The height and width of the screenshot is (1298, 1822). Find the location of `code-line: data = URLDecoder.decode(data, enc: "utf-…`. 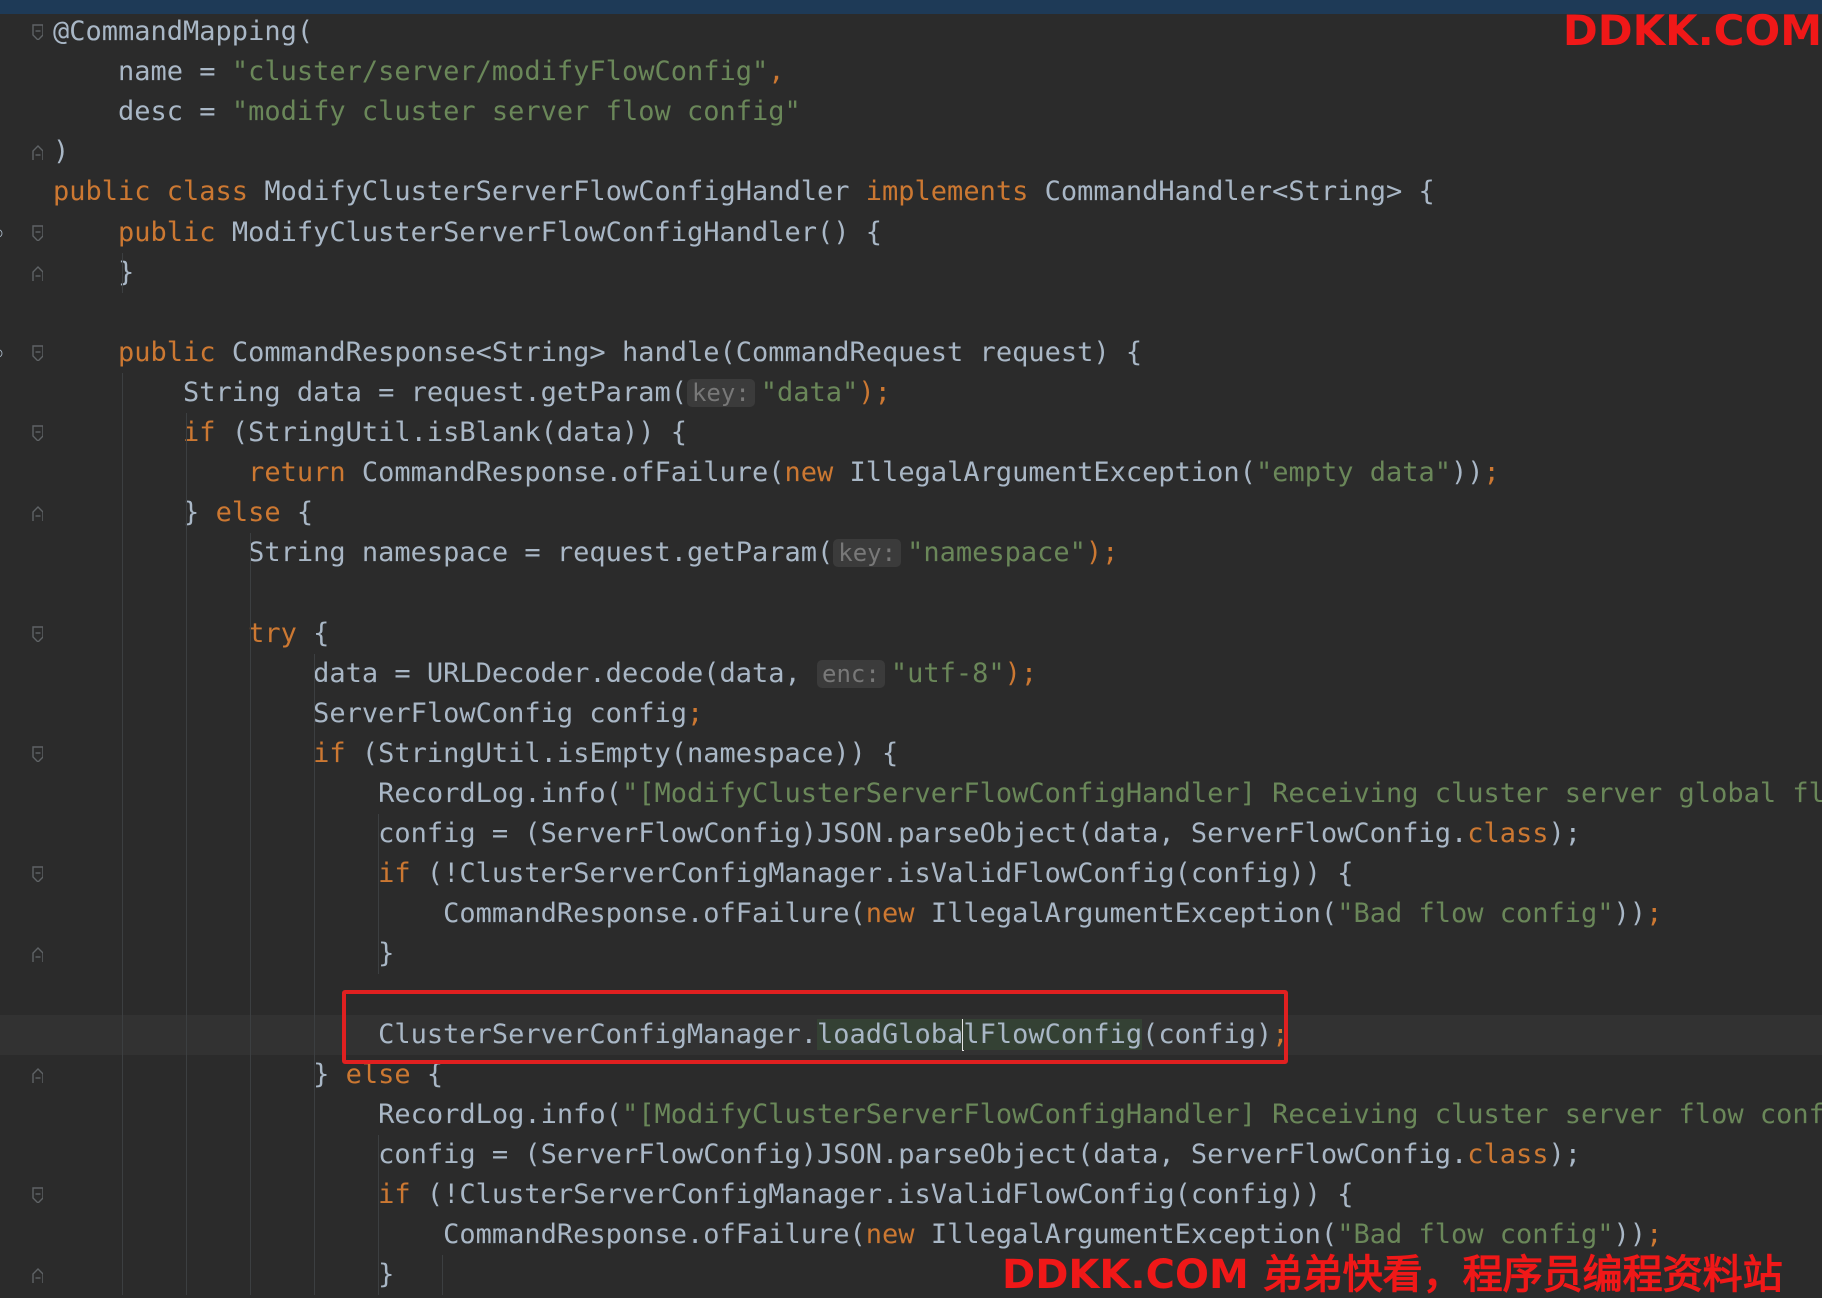

code-line: data = URLDecoder.decode(data, enc: "utf-… is located at coordinates (911, 674).